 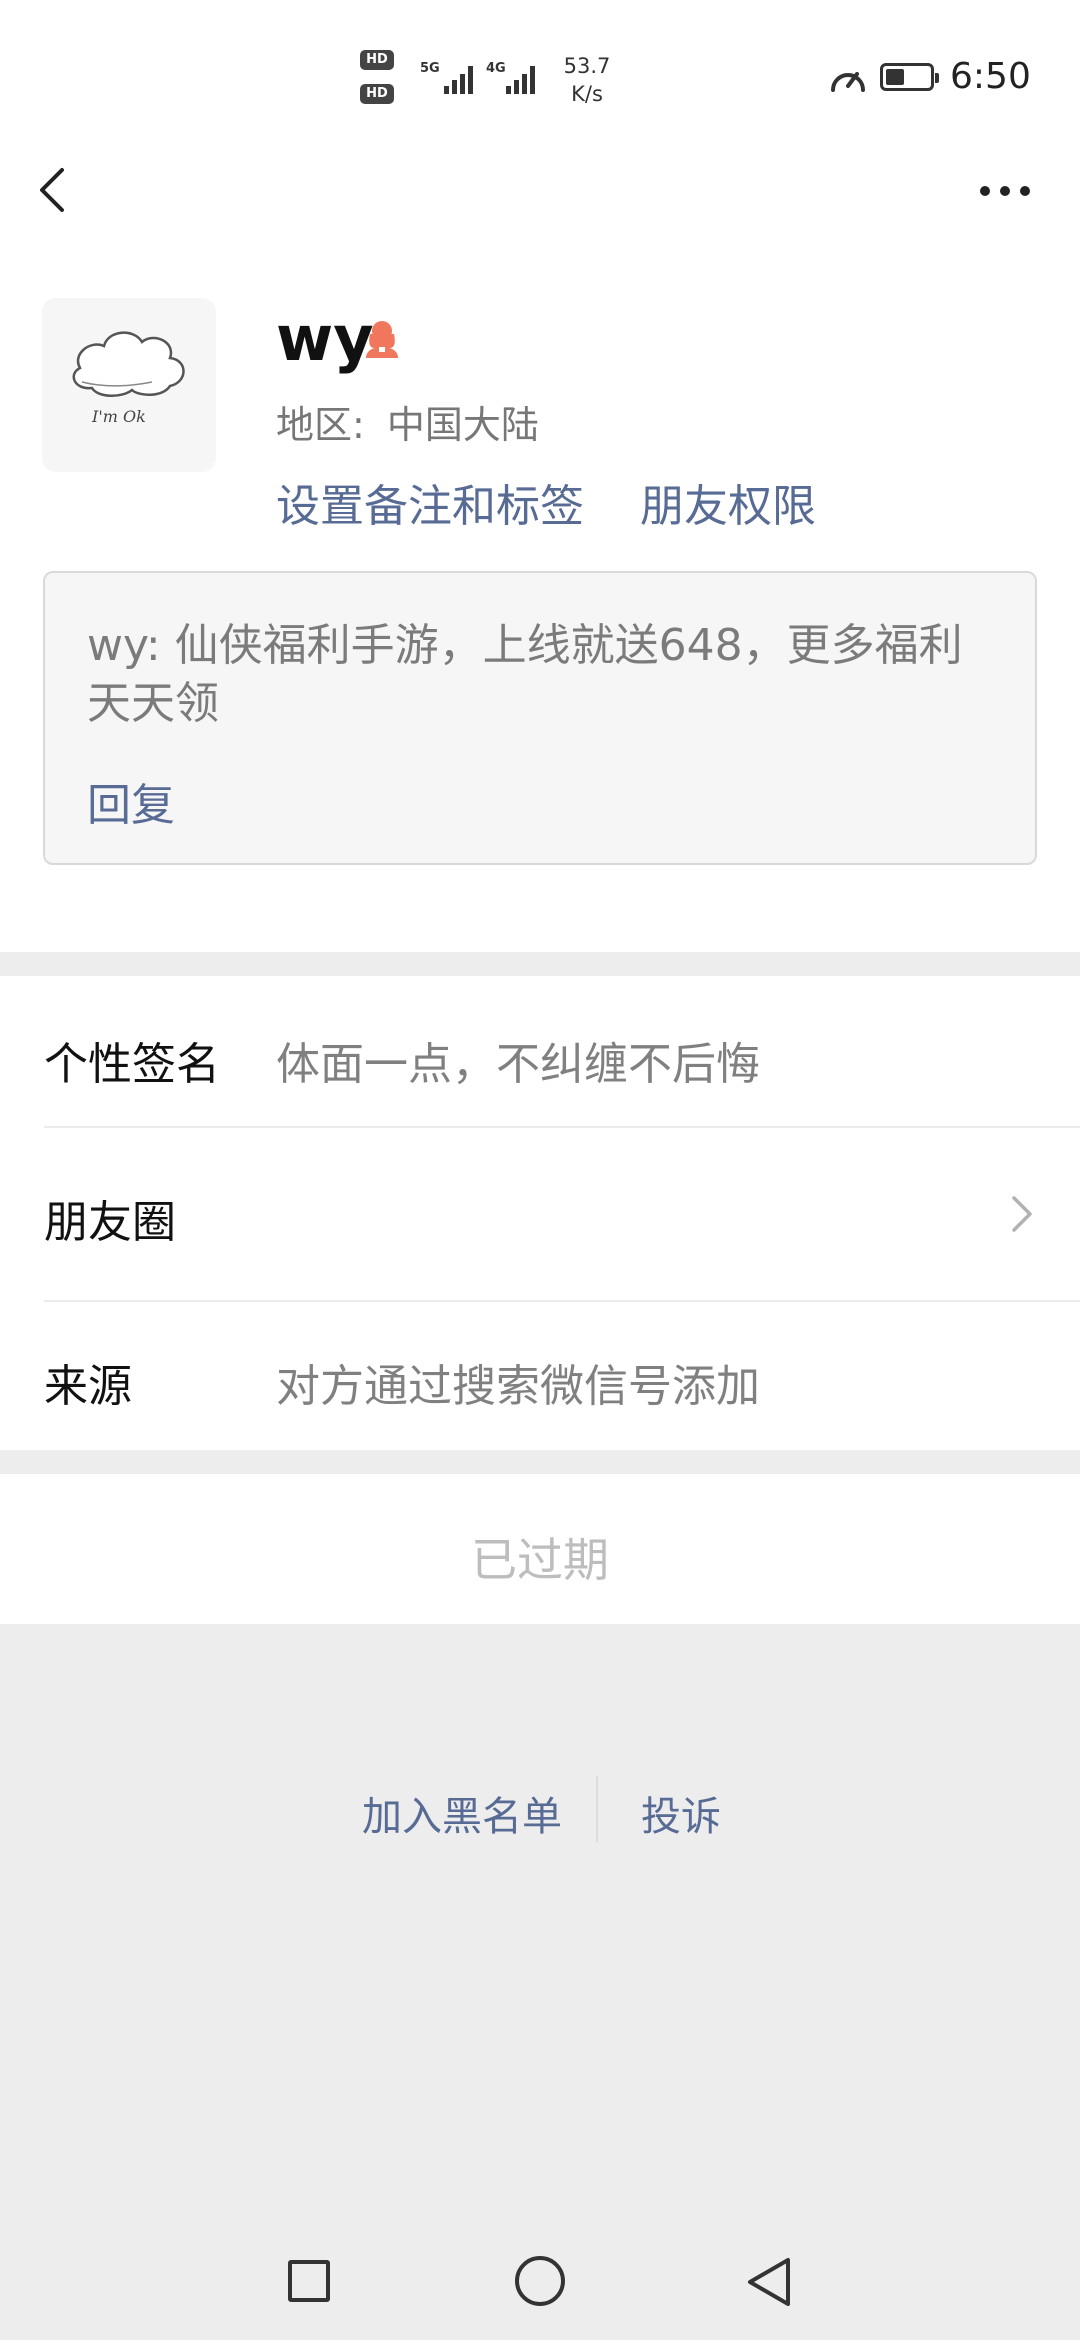 What do you see at coordinates (88, 1386) in the screenshot?
I see `source-label: 来源` at bounding box center [88, 1386].